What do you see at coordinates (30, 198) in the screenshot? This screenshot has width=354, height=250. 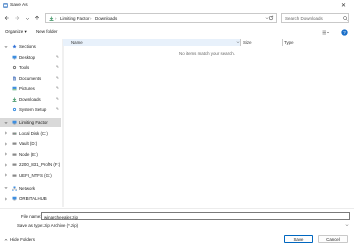 I see `sidebar-item-orbitalhub: ORBITALHUB` at bounding box center [30, 198].